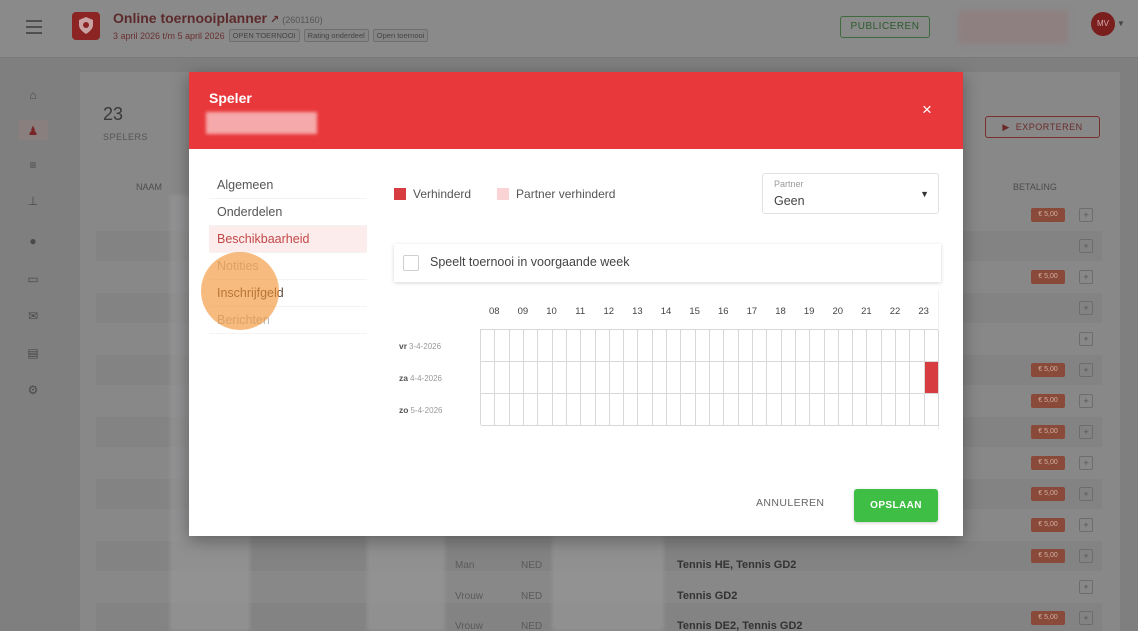  I want to click on print-icon: ▤, so click(33, 353).